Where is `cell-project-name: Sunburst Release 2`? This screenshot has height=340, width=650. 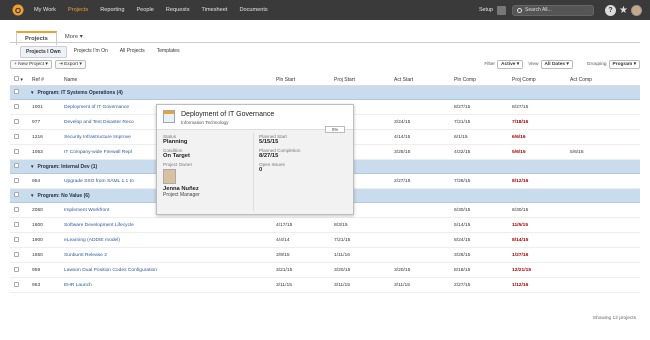
cell-project-name: Sunburst Release 2 is located at coordinates (170, 255).